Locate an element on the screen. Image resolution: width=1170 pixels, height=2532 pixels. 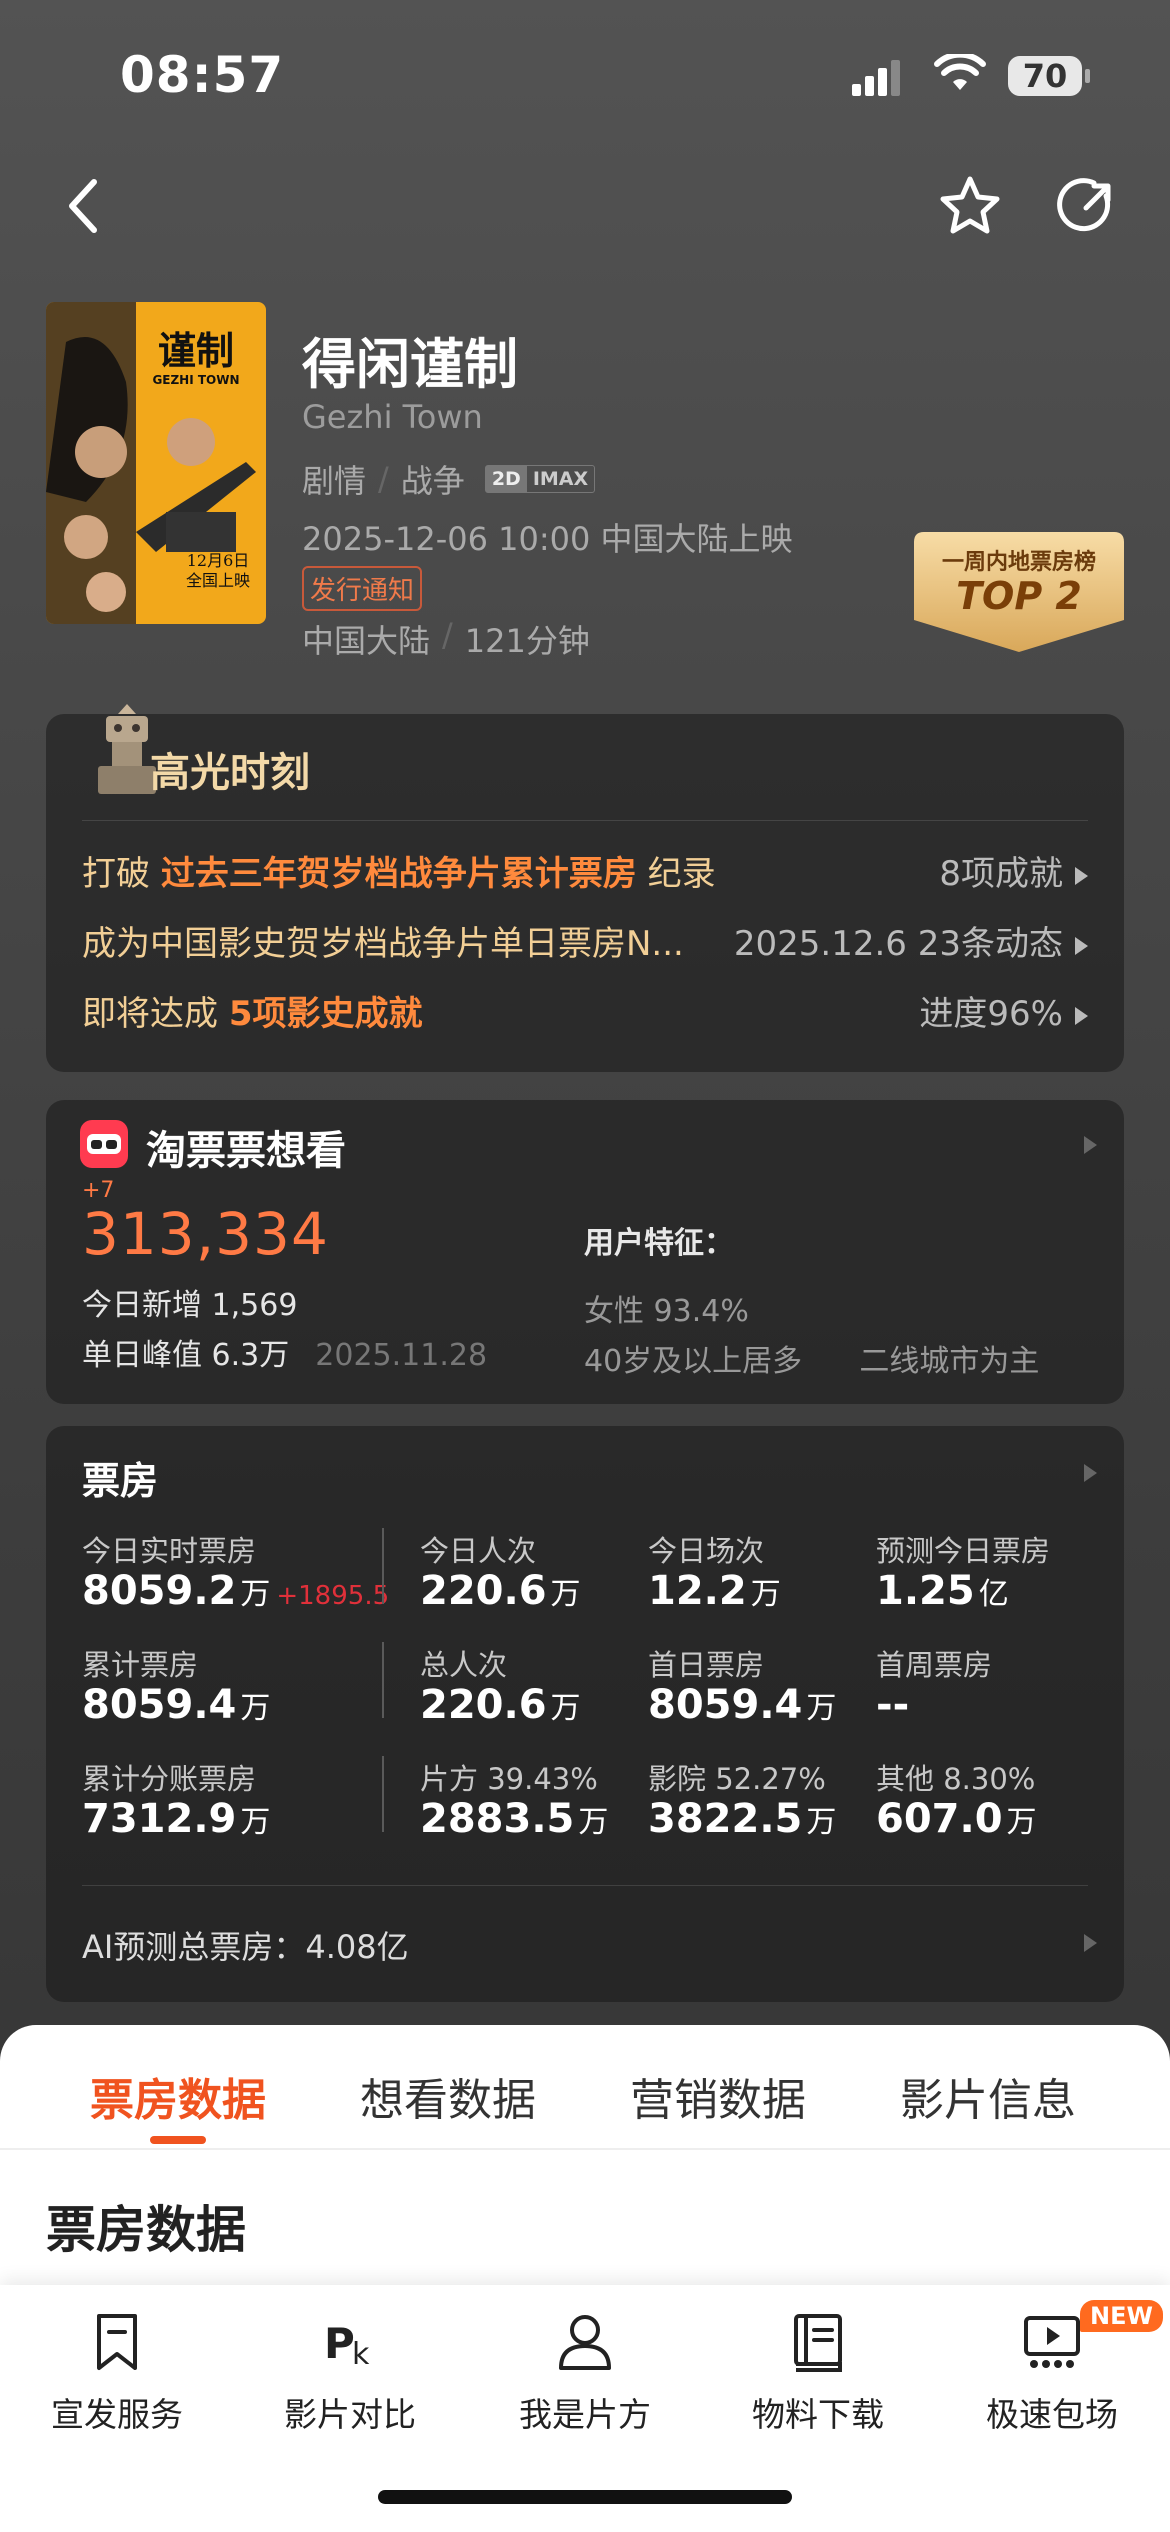
format-imax: IMAX is located at coordinates (560, 479).